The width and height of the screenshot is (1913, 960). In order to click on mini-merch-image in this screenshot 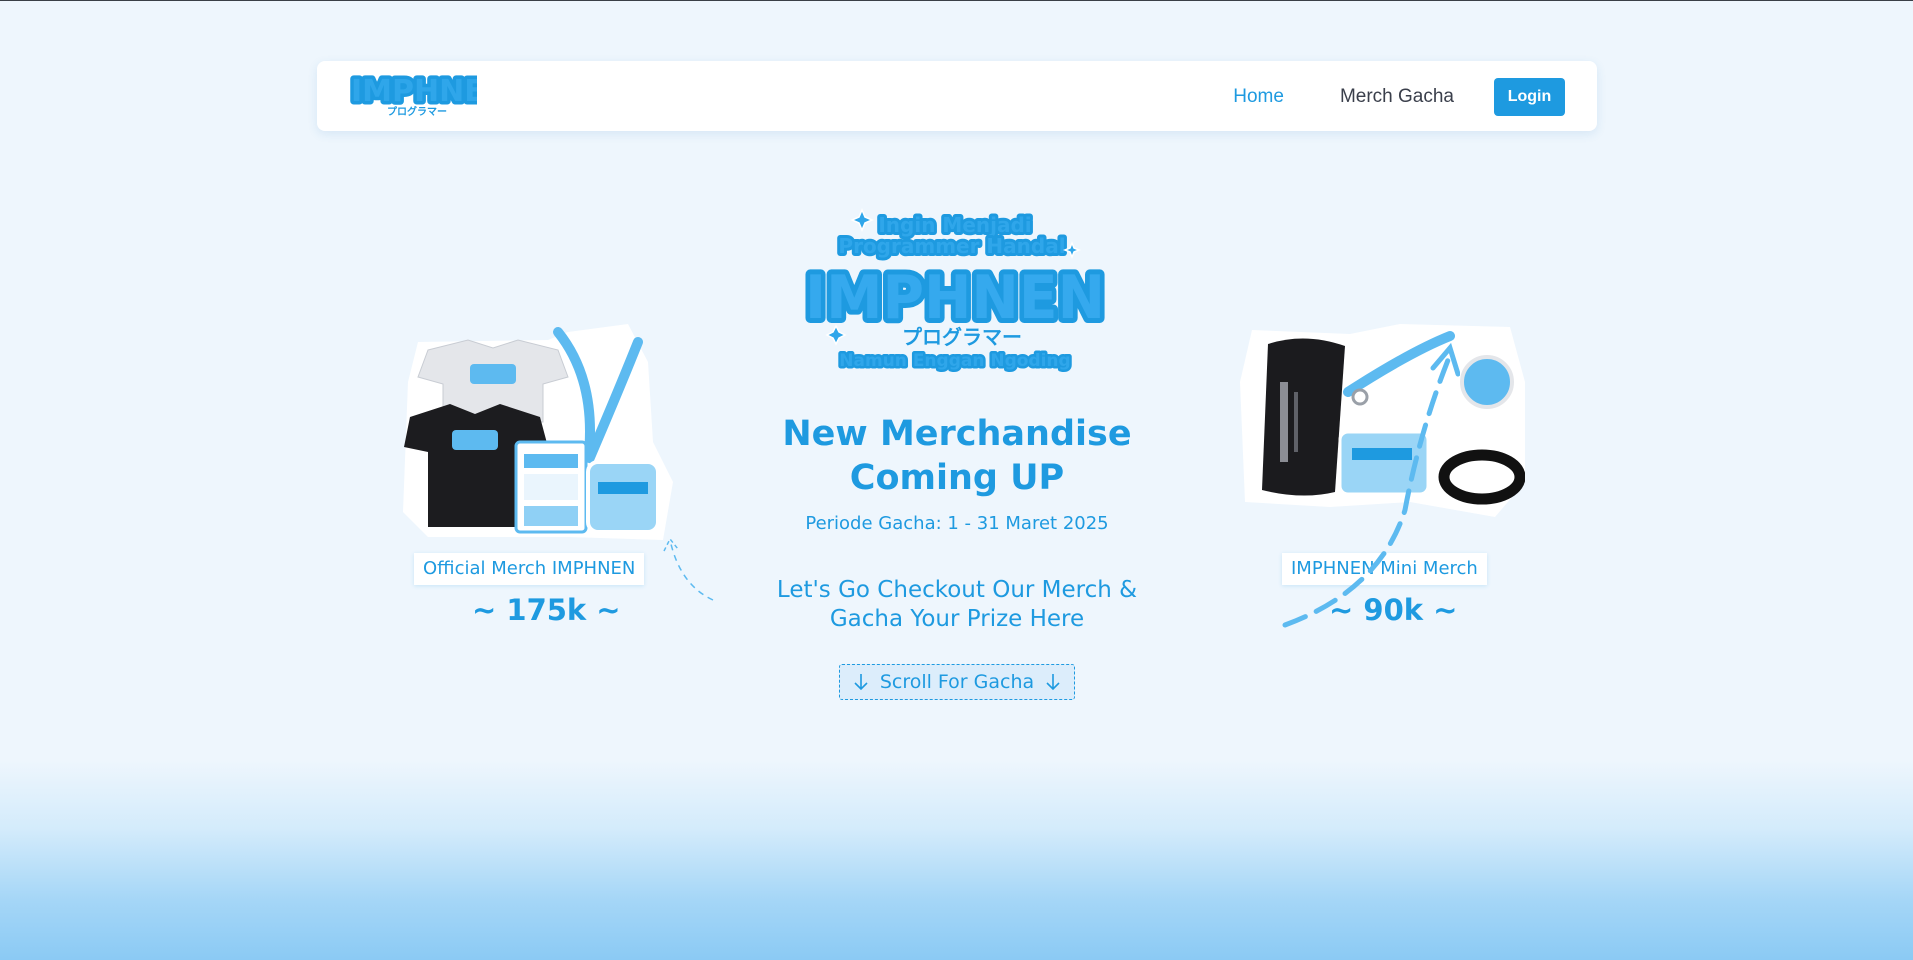, I will do `click(1382, 422)`.